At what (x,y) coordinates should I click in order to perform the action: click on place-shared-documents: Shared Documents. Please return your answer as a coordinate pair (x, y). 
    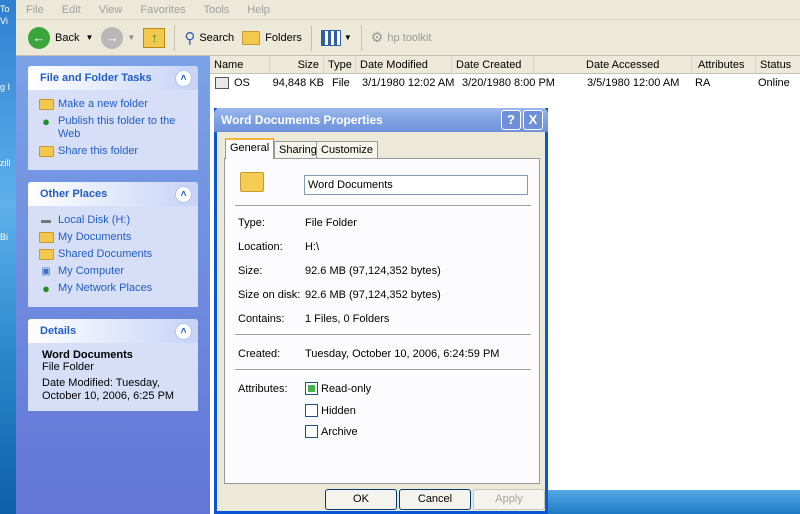
    Looking at the image, I should click on (114, 254).